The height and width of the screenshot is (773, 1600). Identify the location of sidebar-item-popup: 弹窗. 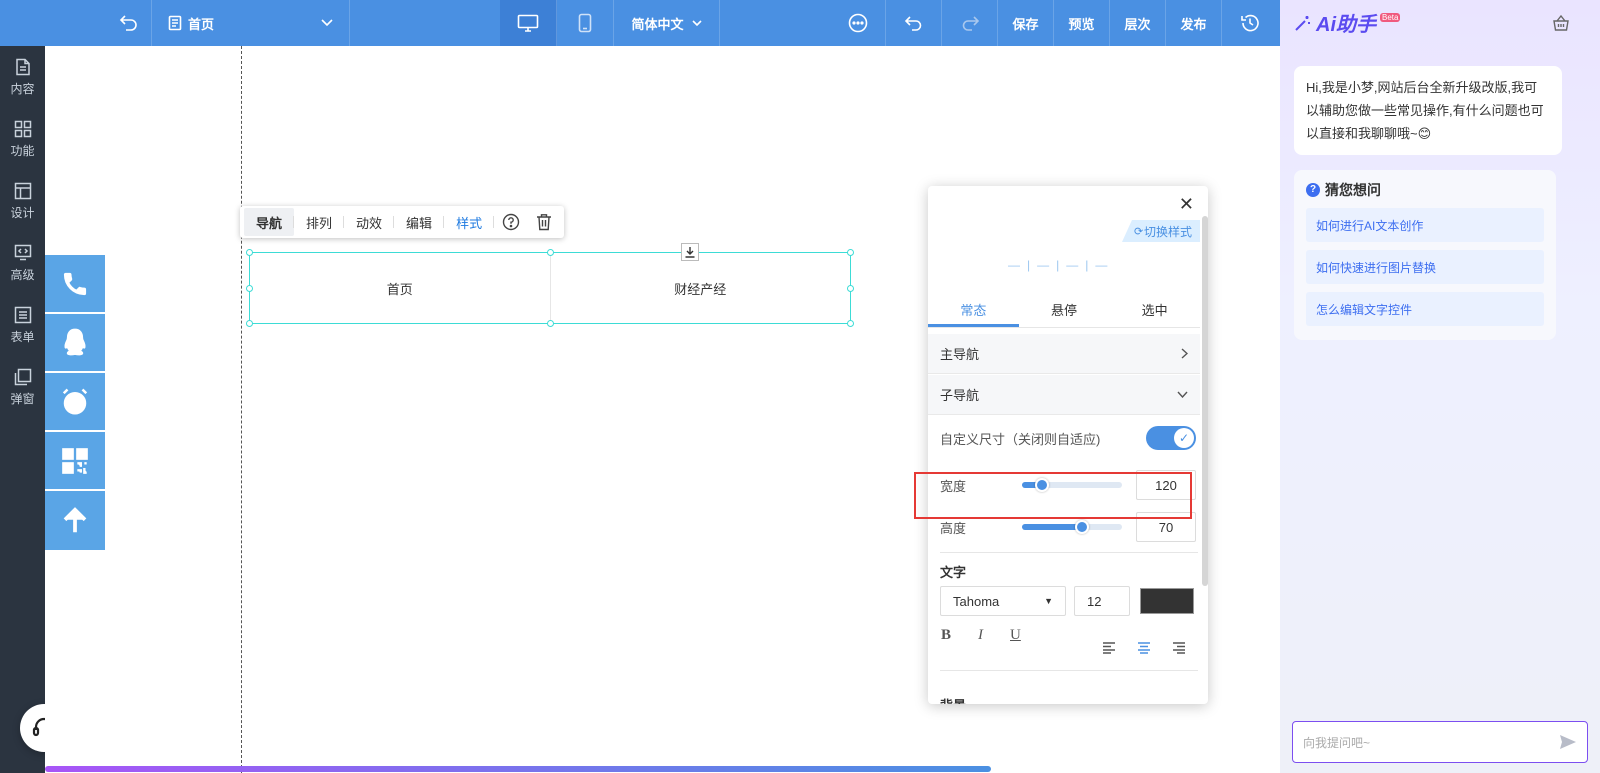
(22, 387).